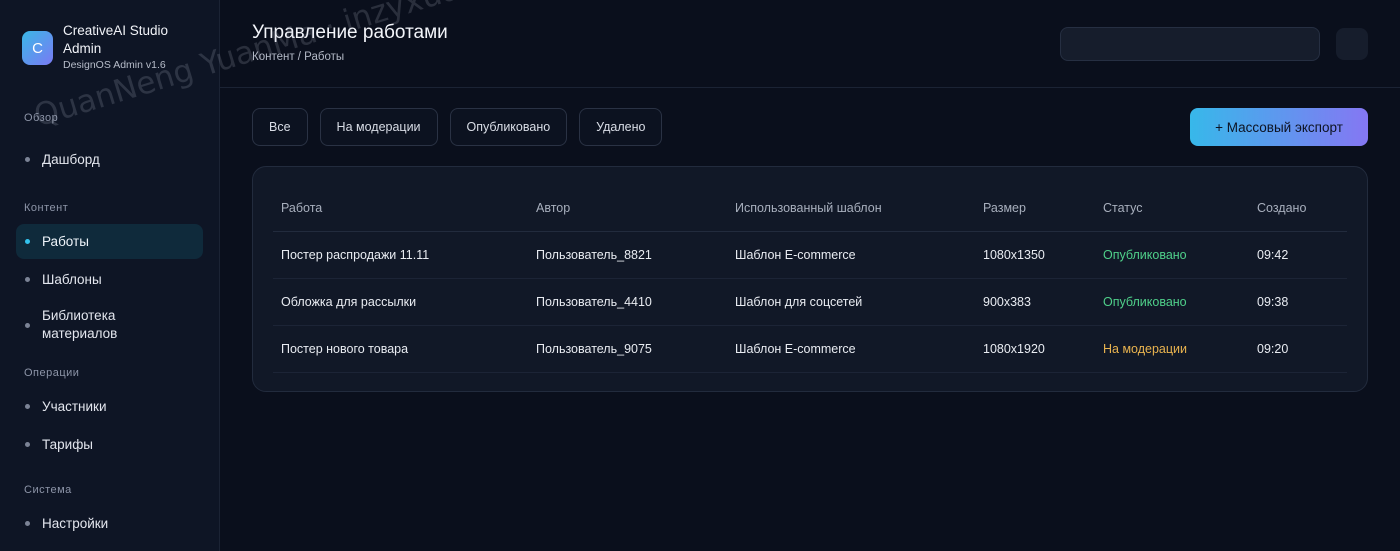  What do you see at coordinates (41, 118) in the screenshot?
I see `nav-section-overview: Обзор` at bounding box center [41, 118].